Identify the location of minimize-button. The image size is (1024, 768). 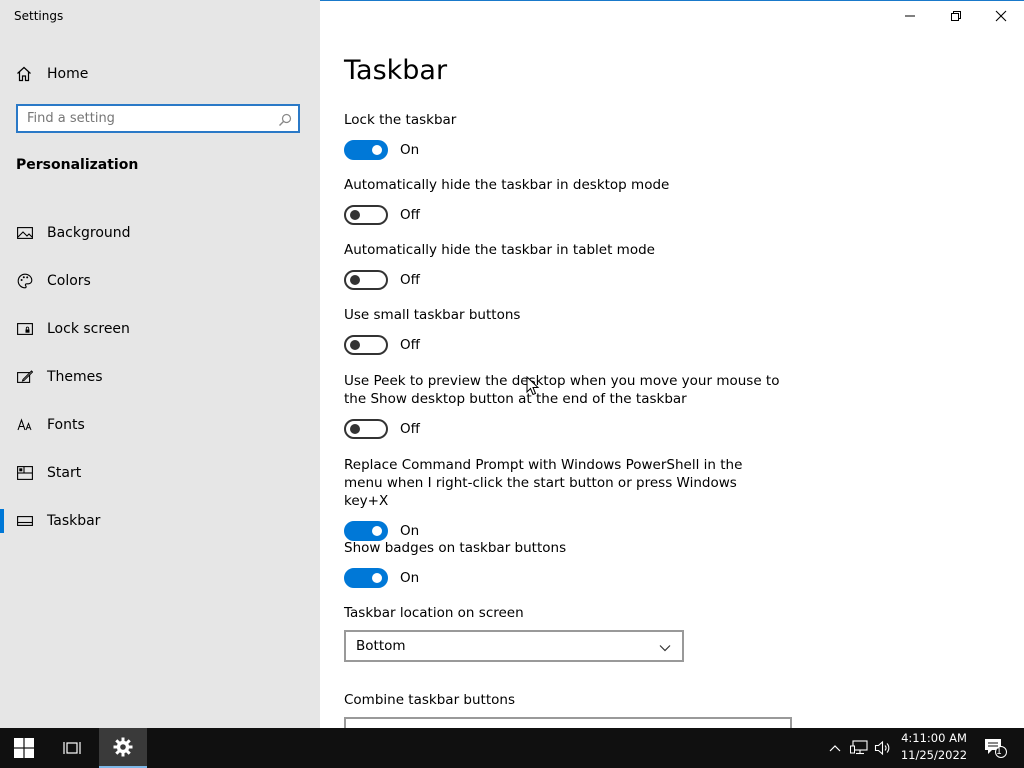
(910, 16).